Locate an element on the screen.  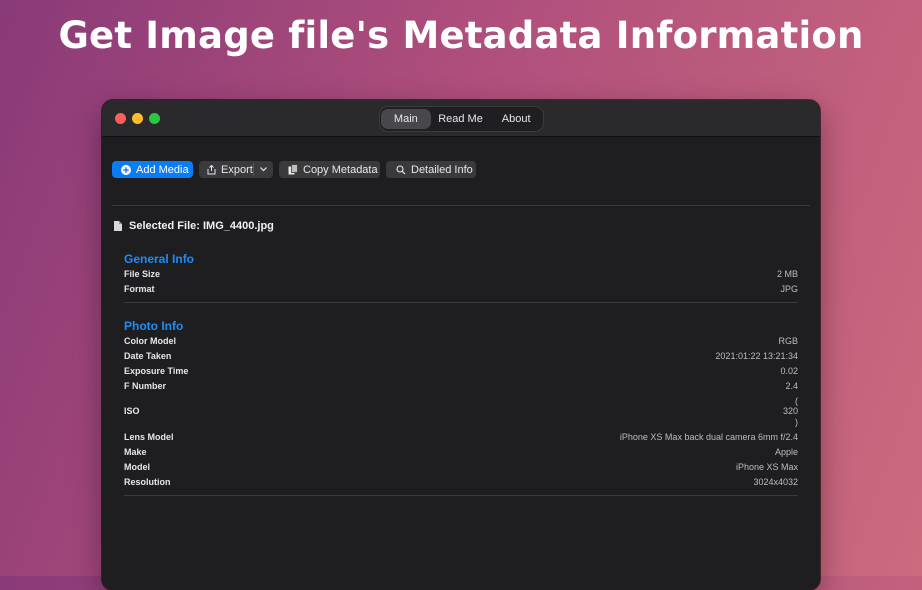
info-value: 2.4 is located at coordinates (791, 386).